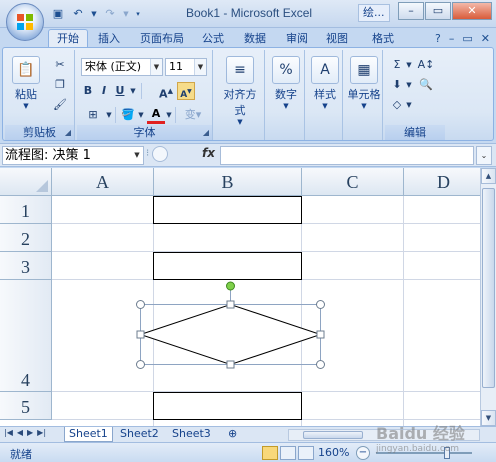 Image resolution: width=496 pixels, height=462 pixels. Describe the element at coordinates (110, 14) in the screenshot. I see `redo-icon: ↷` at that location.